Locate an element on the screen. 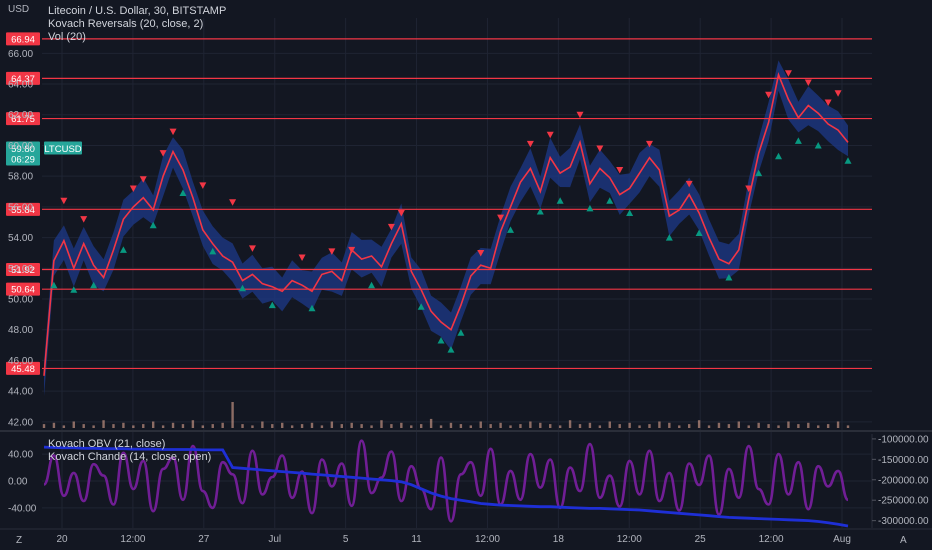 Image resolution: width=932 pixels, height=550 pixels. indicator-legend-volume: Vol (20) is located at coordinates (67, 37).